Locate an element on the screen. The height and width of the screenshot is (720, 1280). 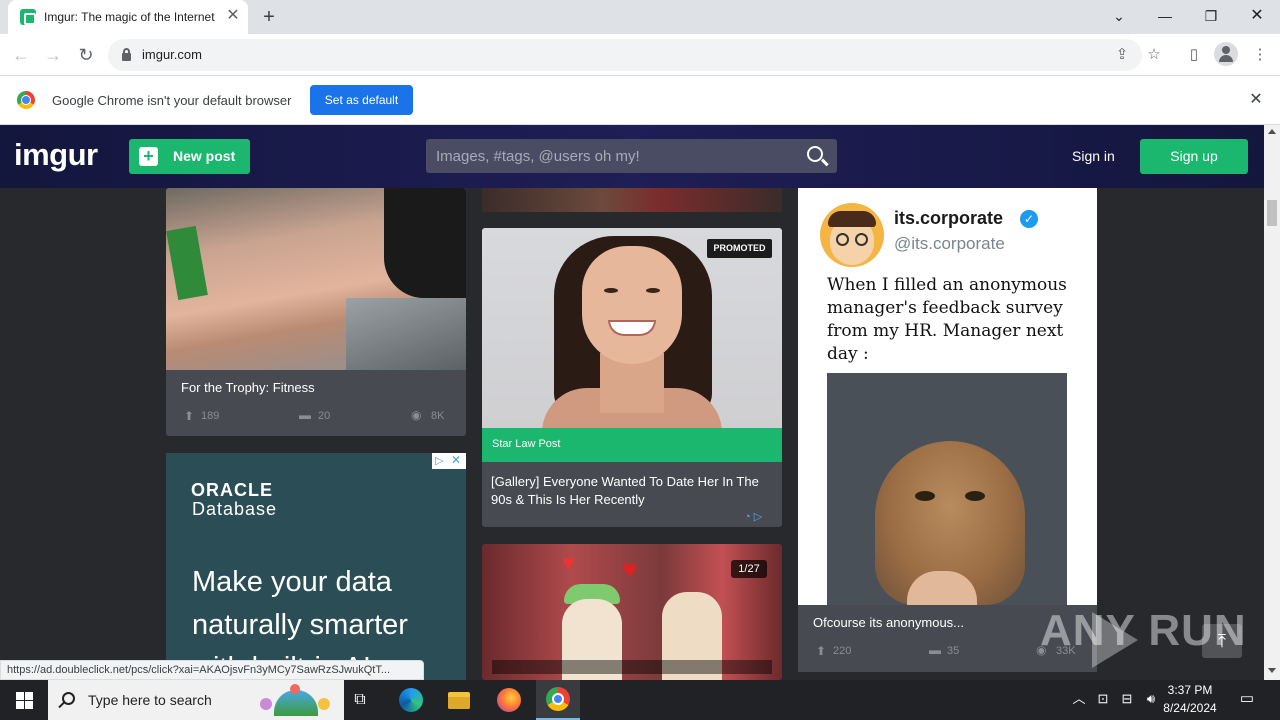
video-caption-bar is located at coordinates (632, 667).